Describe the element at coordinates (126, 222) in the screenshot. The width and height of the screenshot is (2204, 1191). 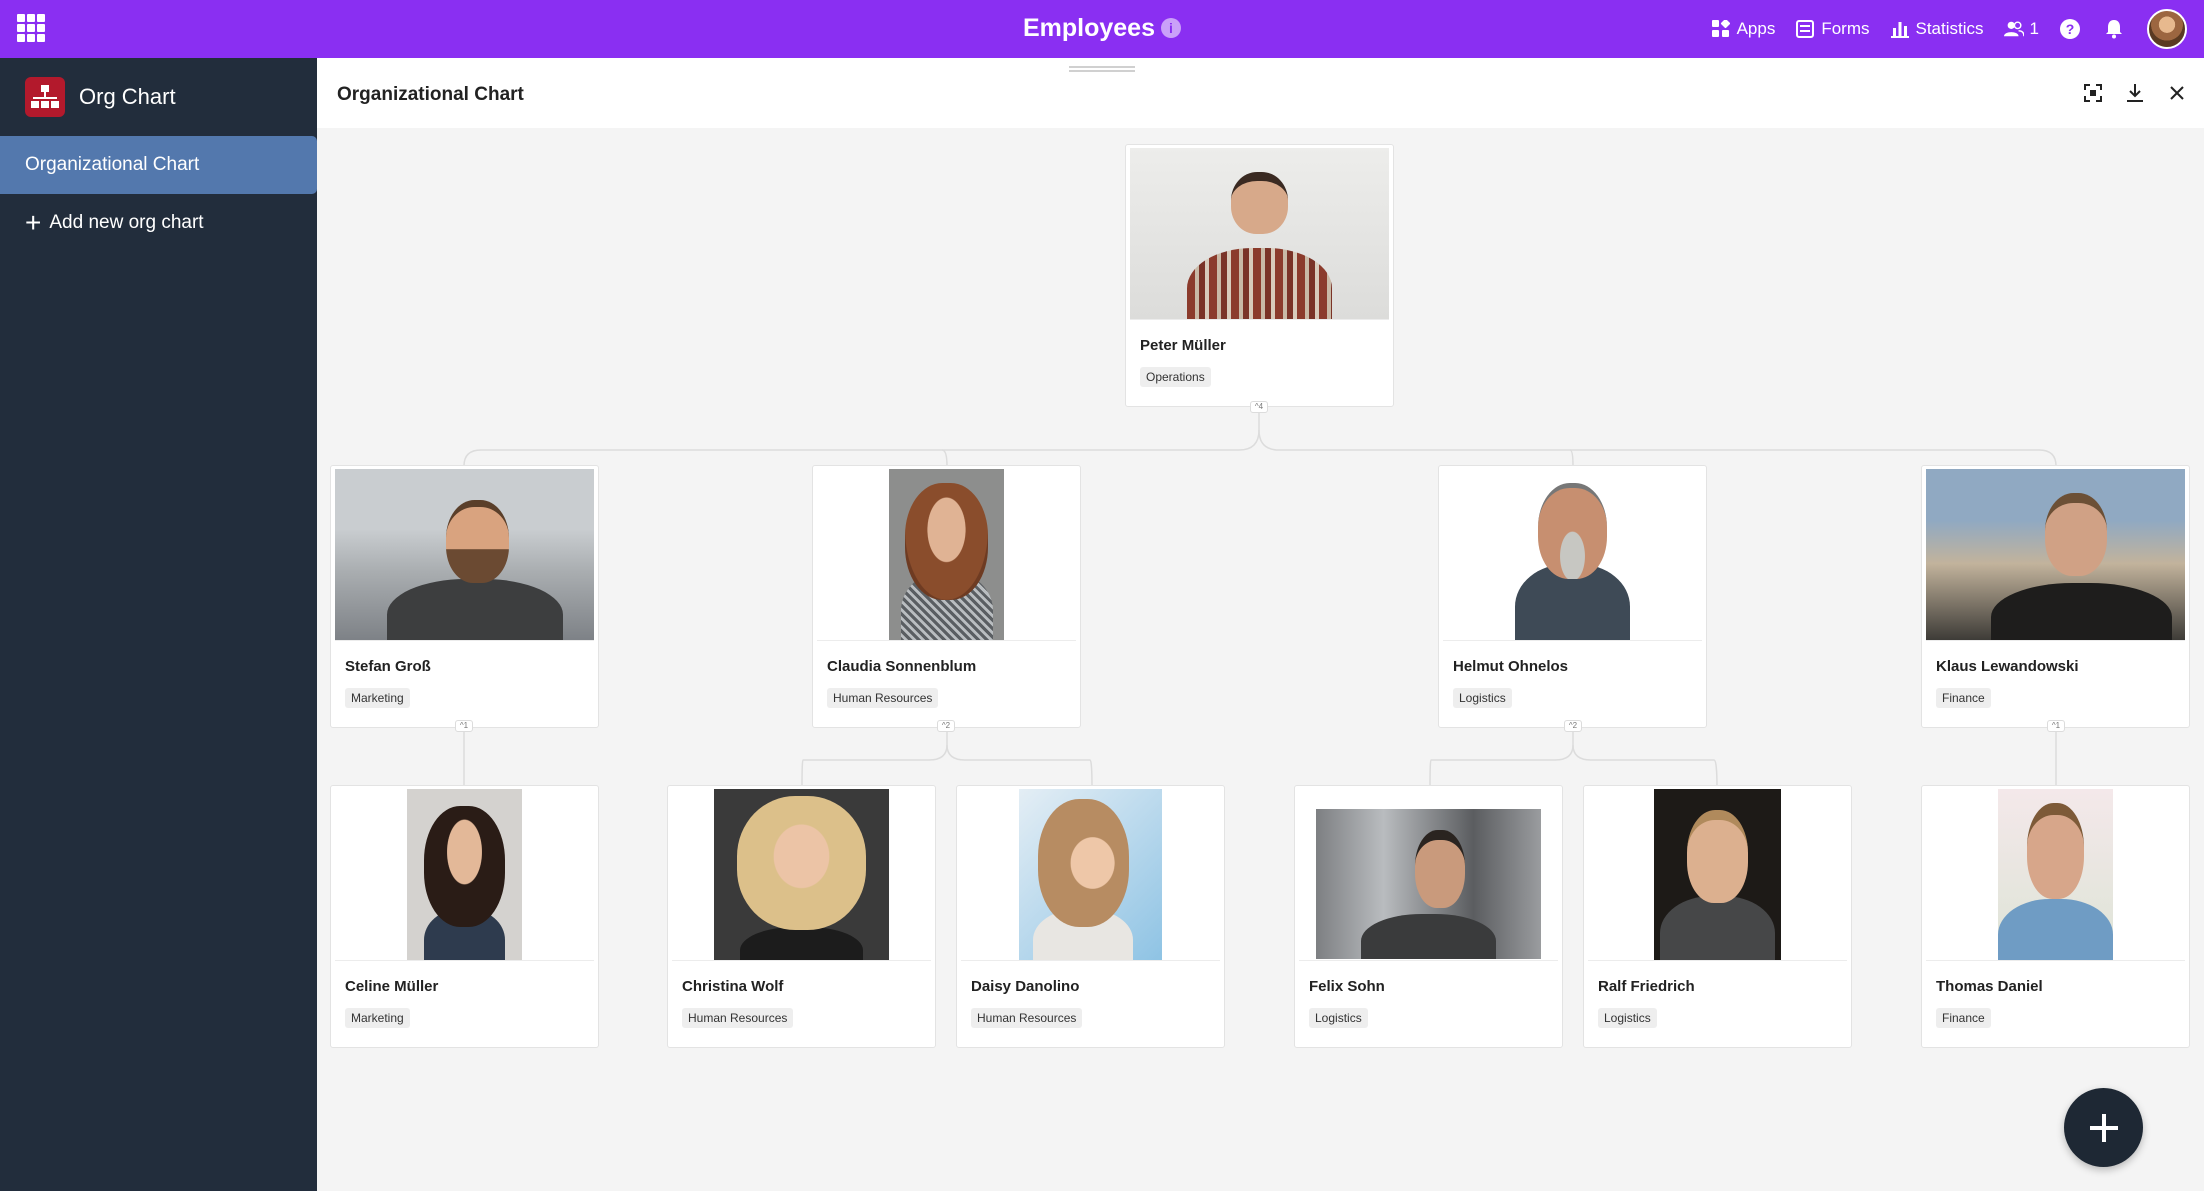
I see `add-org-chart-label: Add new org chart` at that location.